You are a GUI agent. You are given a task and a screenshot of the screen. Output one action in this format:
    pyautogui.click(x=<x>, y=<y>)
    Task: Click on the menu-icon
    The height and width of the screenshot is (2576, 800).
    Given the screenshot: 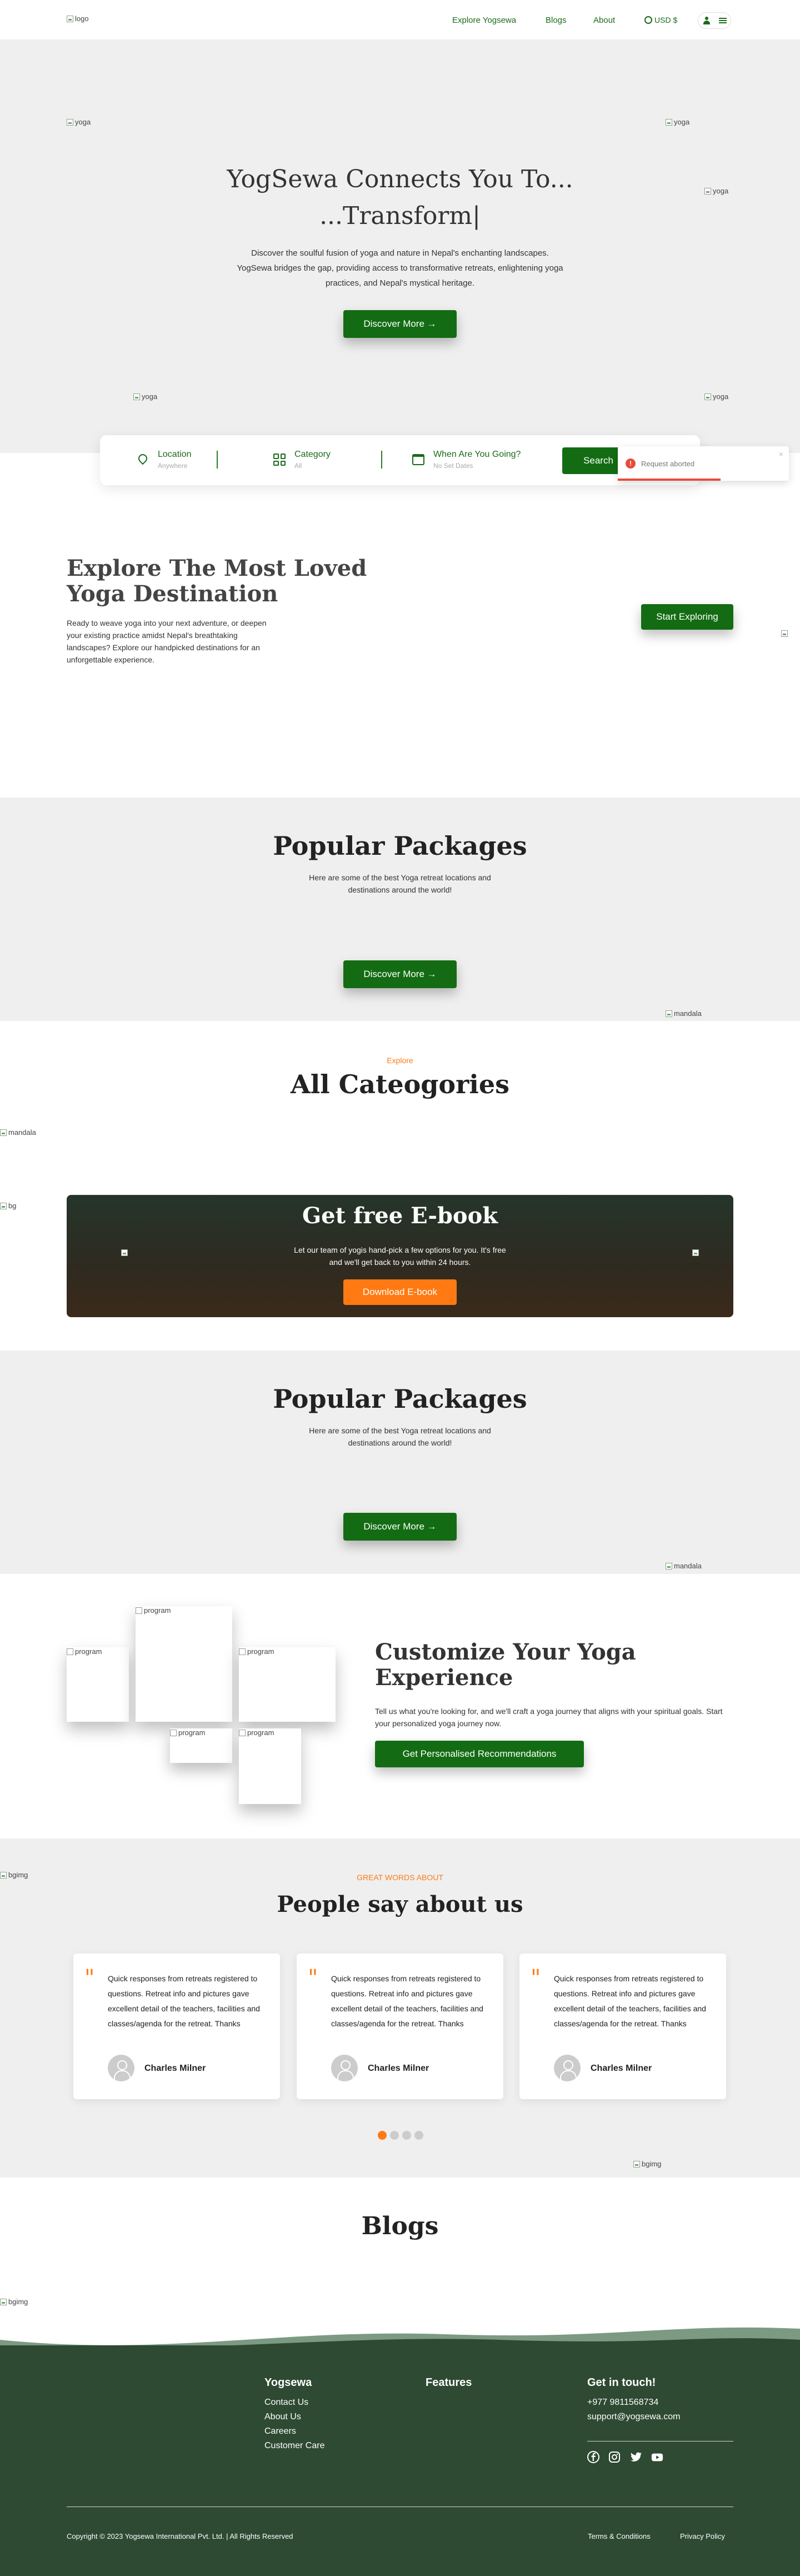 What is the action you would take?
    pyautogui.click(x=722, y=20)
    